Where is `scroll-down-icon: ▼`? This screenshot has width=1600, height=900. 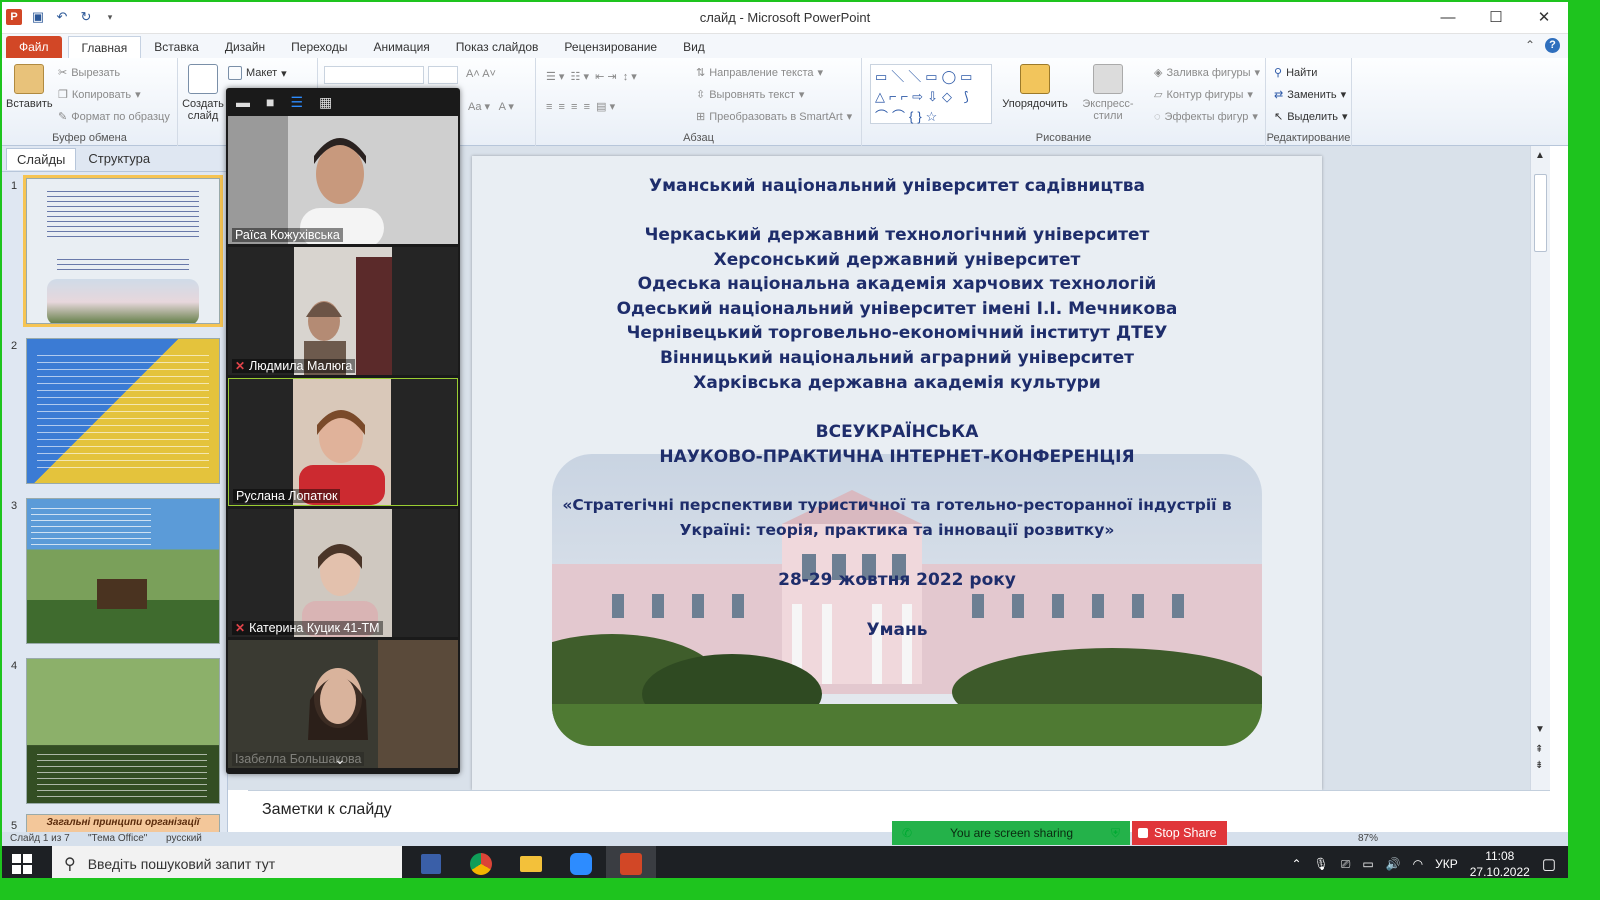
scroll-down-icon: ▼ is located at coordinates (1540, 729).